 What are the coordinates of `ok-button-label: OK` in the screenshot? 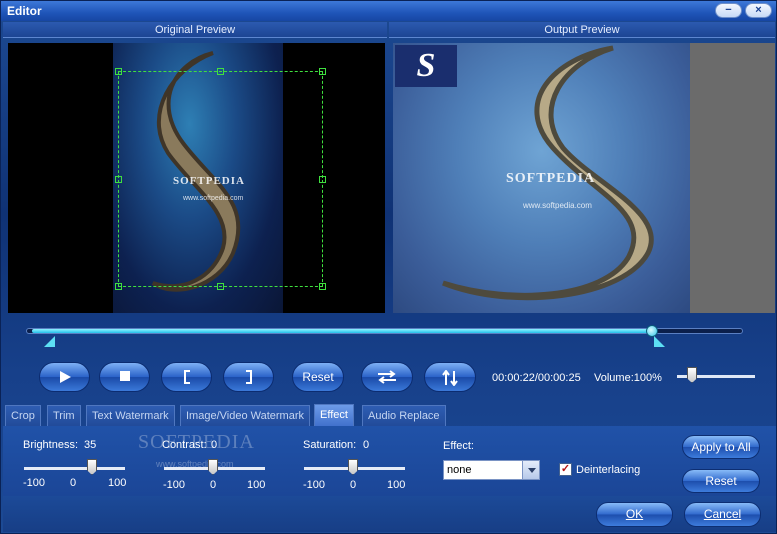 It's located at (634, 514).